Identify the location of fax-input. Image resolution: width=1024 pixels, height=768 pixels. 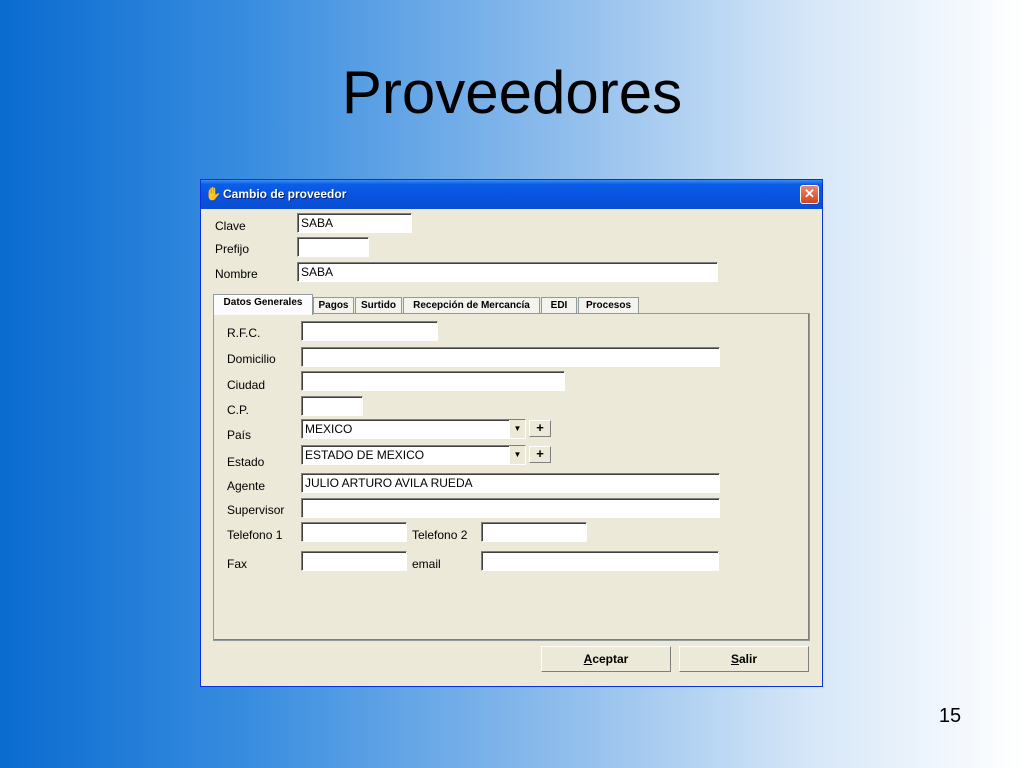
(354, 561).